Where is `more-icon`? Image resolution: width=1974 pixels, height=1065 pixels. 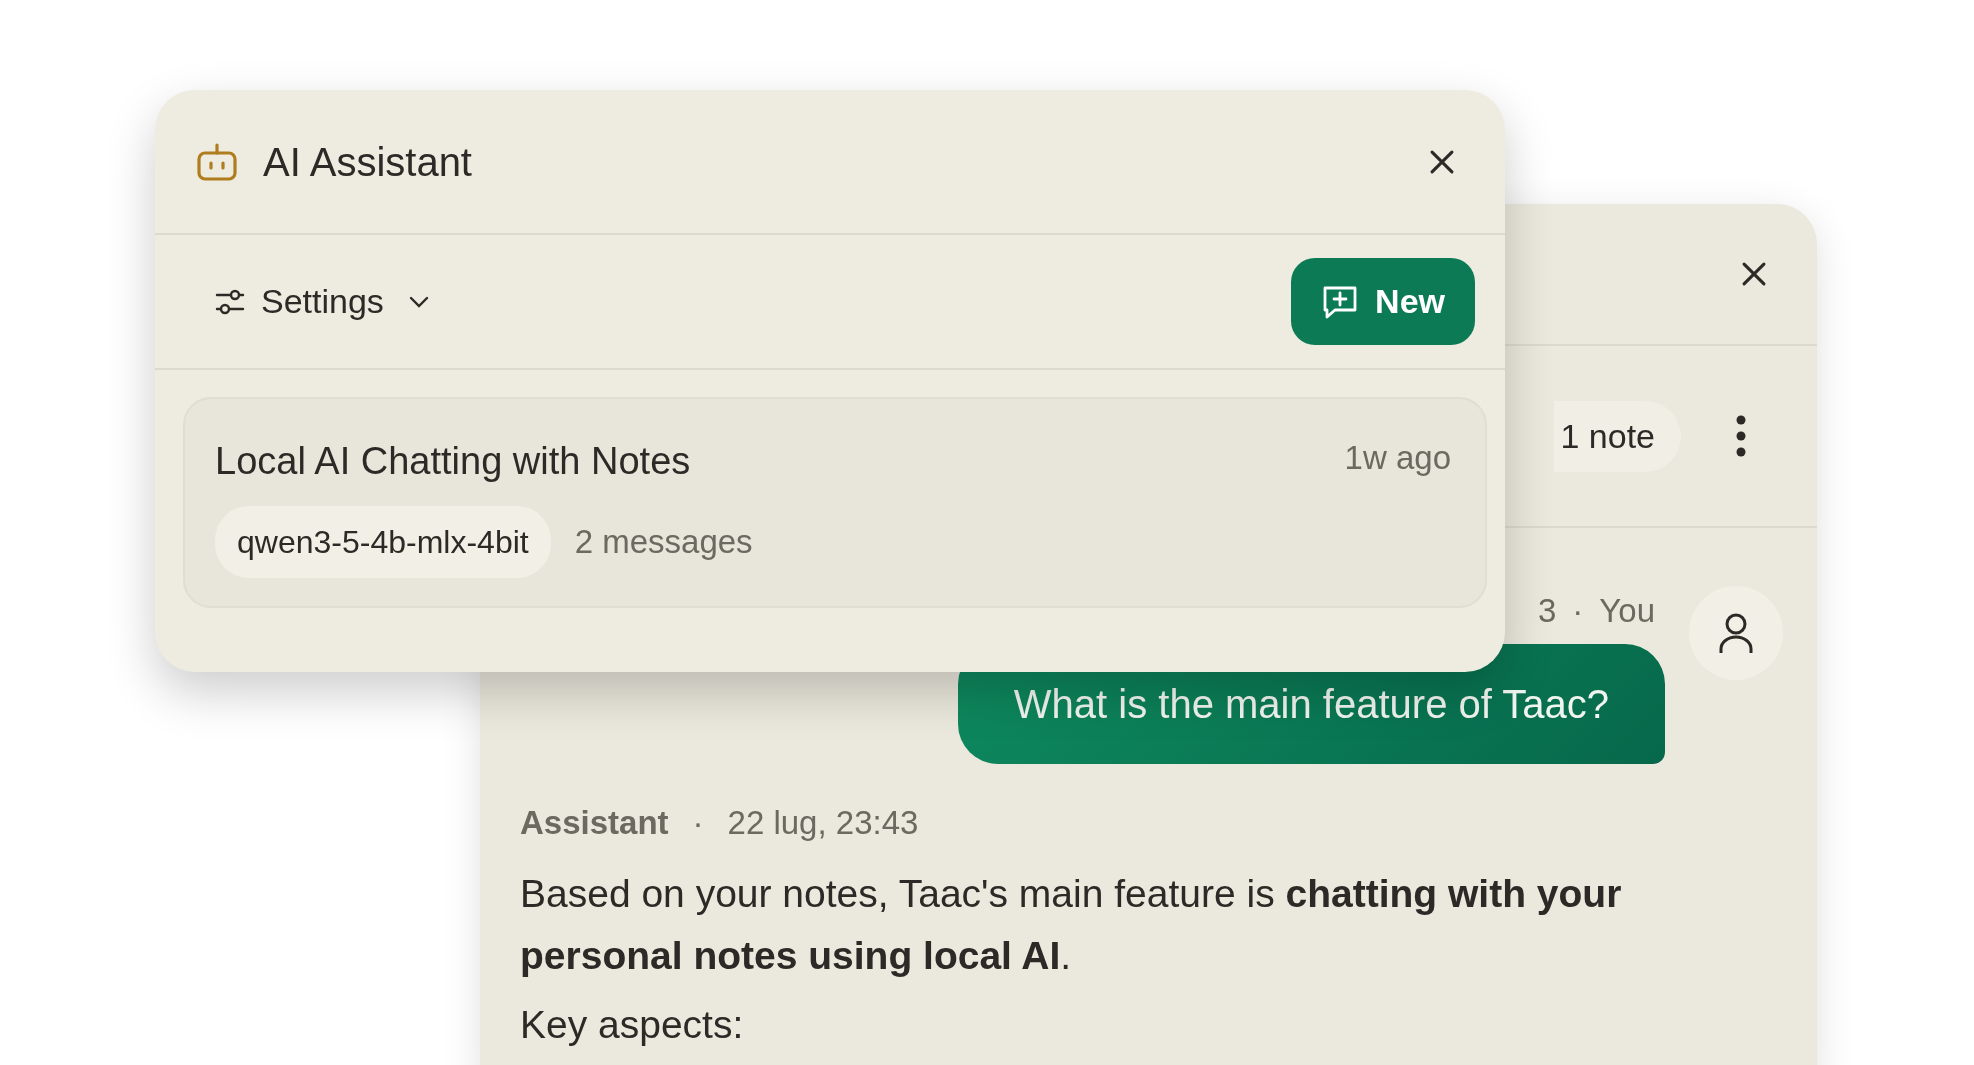
more-icon is located at coordinates (1741, 436).